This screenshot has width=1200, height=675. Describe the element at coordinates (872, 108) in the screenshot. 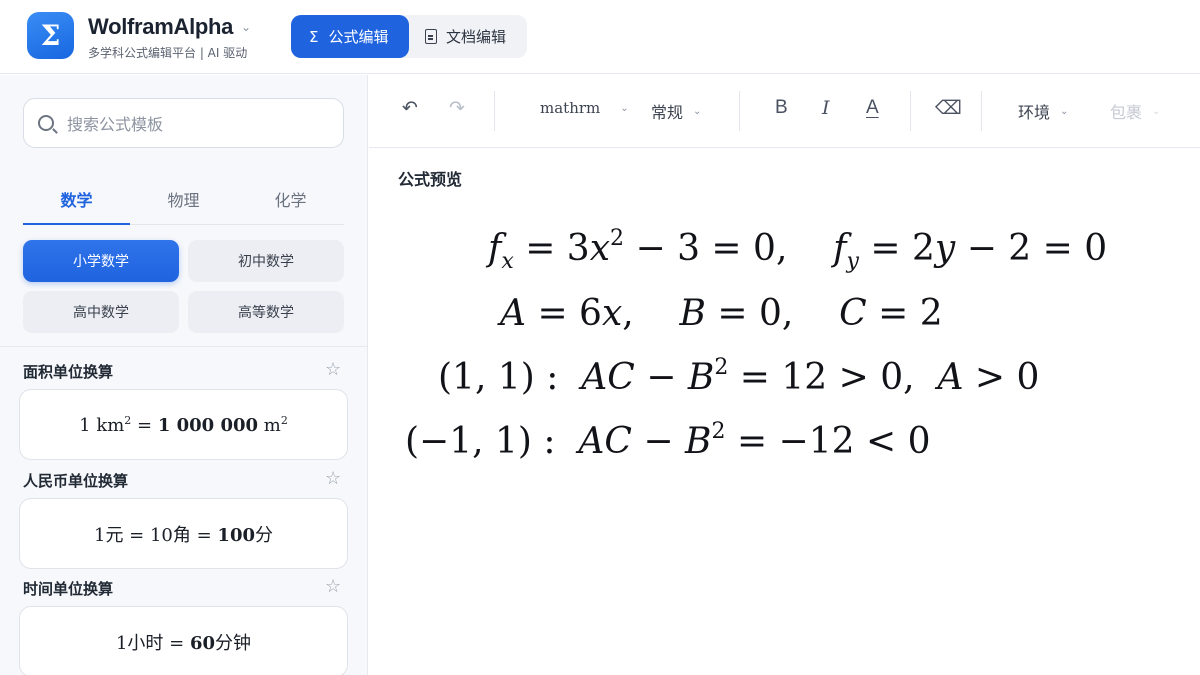

I see `text-color-icon: A` at that location.